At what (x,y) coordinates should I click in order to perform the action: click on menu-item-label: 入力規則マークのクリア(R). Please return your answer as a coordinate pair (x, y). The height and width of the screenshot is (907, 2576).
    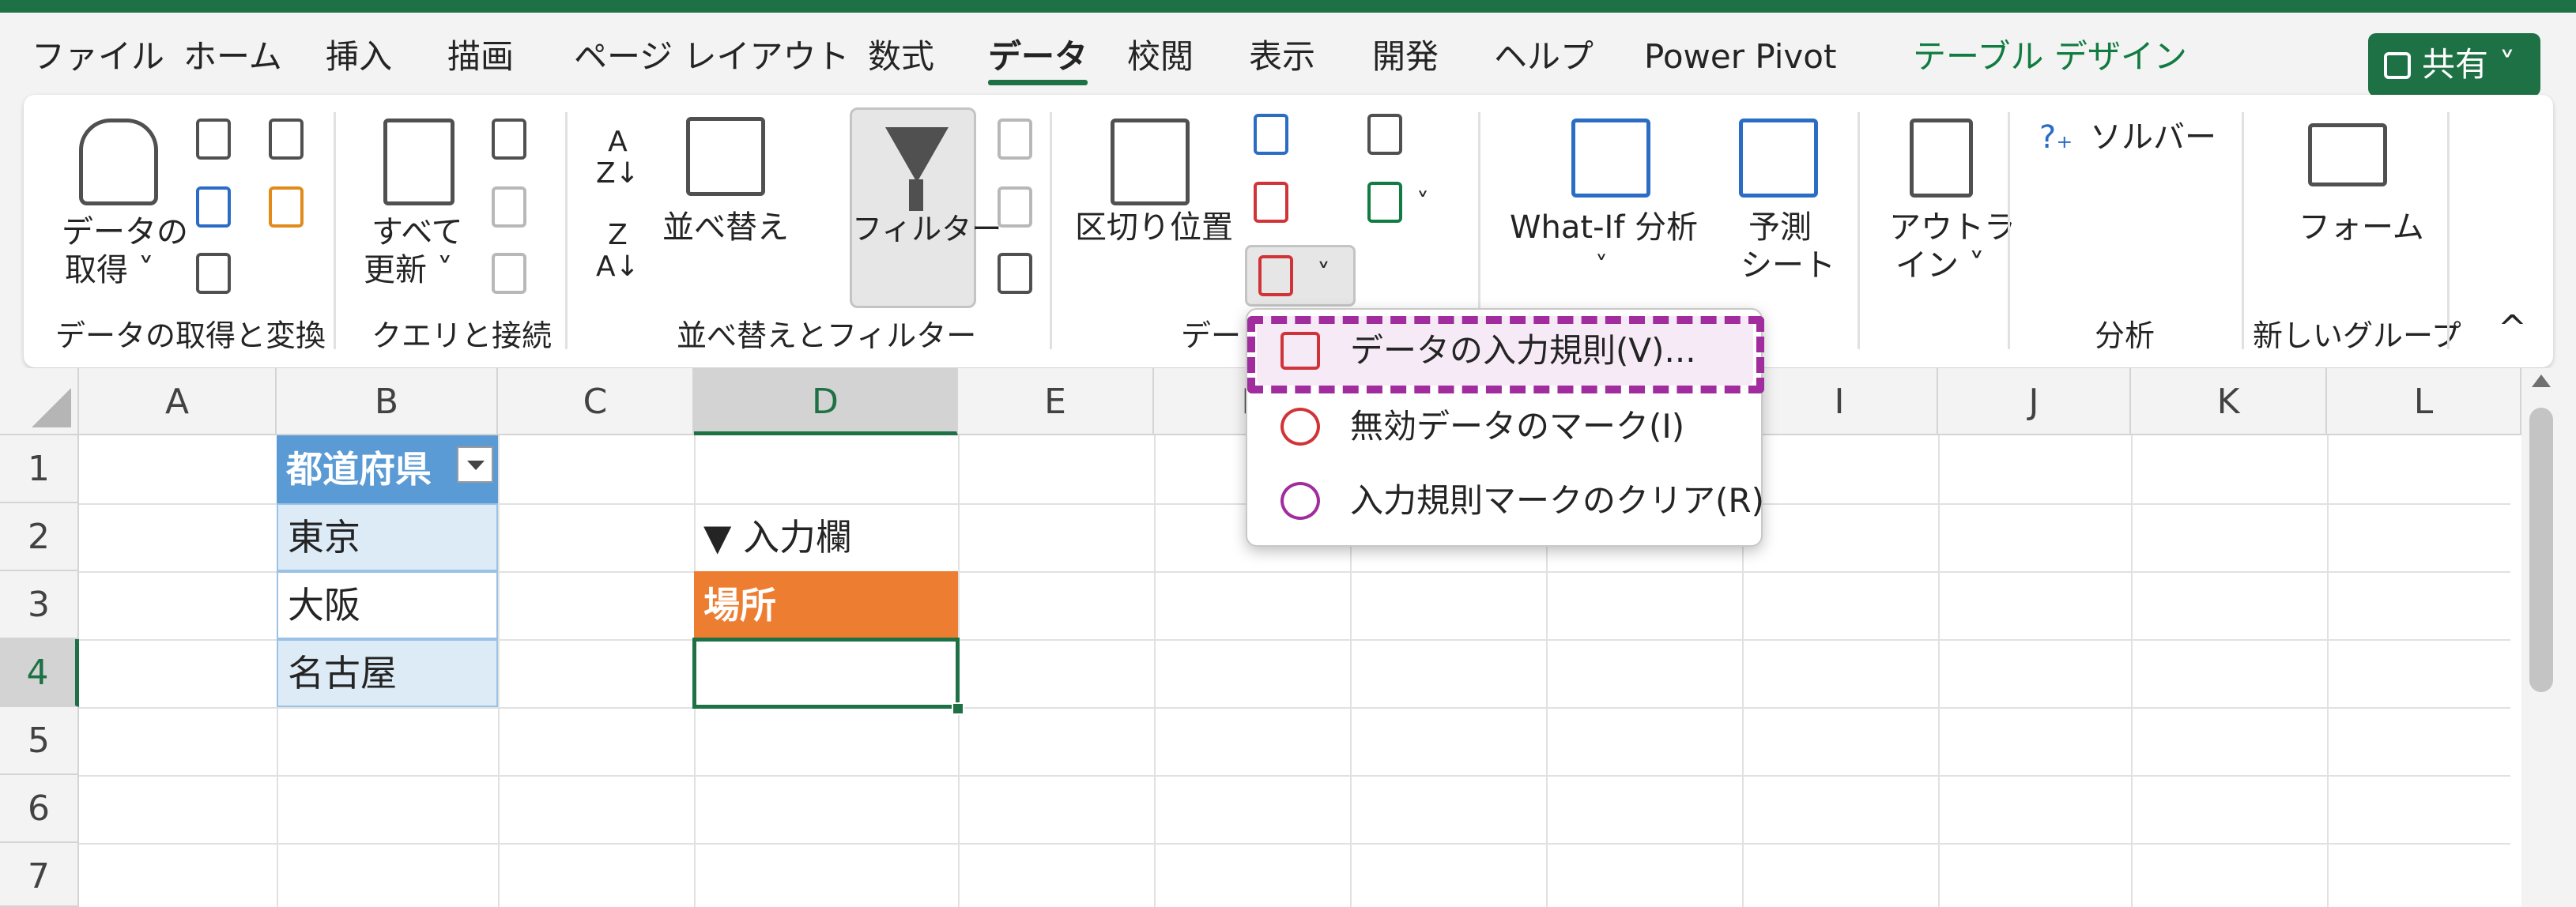
    Looking at the image, I should click on (1557, 500).